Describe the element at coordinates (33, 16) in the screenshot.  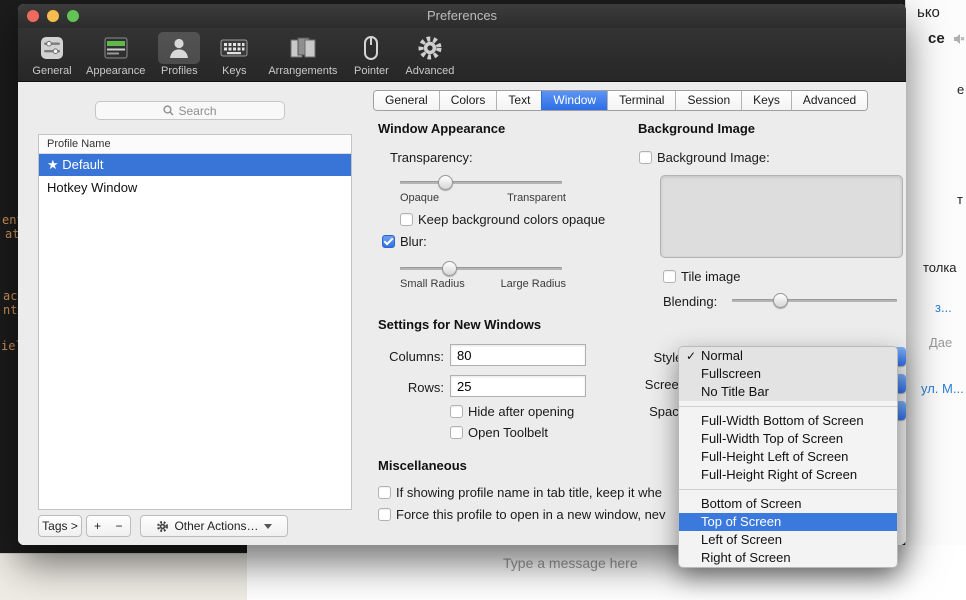
I see `close-button` at that location.